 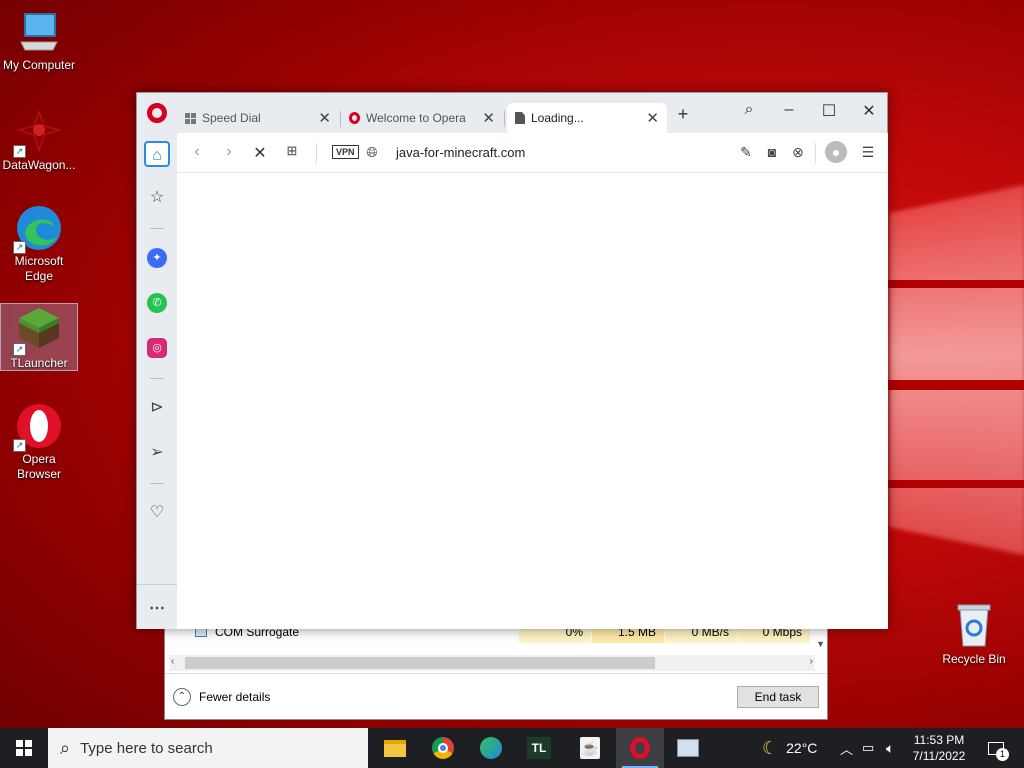 I want to click on camera-icon: ◙, so click(x=772, y=152).